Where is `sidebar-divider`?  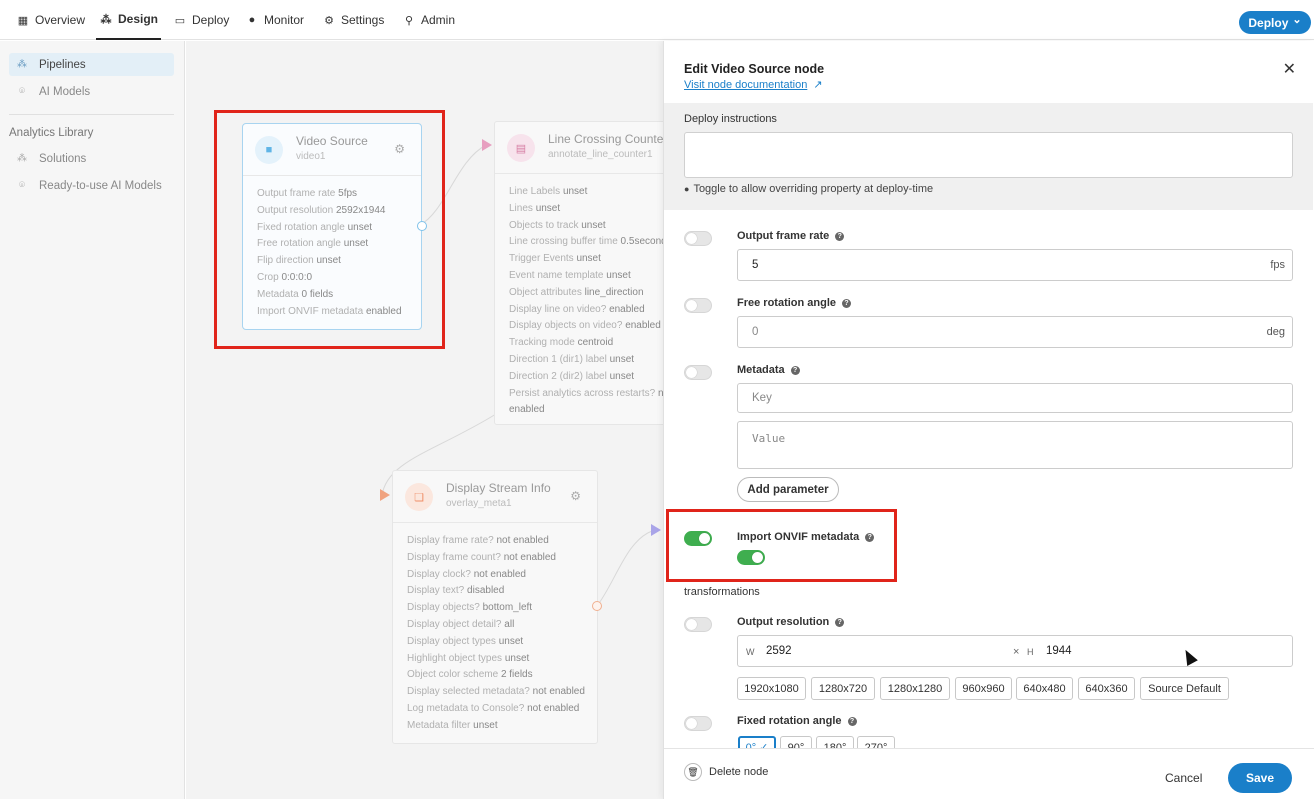 sidebar-divider is located at coordinates (91, 114).